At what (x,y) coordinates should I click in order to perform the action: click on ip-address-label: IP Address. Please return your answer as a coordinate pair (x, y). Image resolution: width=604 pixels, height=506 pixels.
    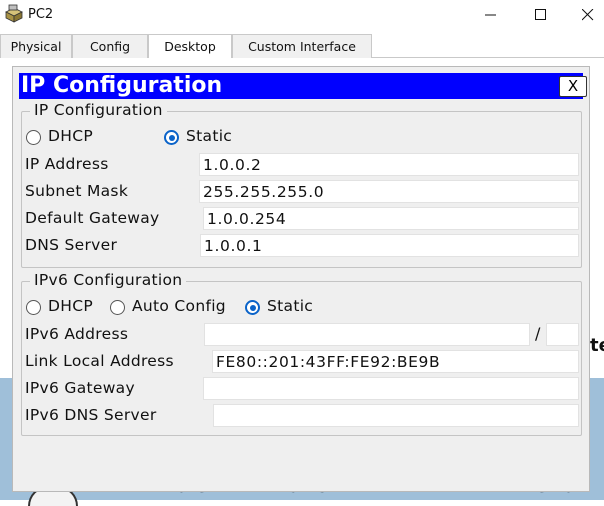
    Looking at the image, I should click on (67, 164).